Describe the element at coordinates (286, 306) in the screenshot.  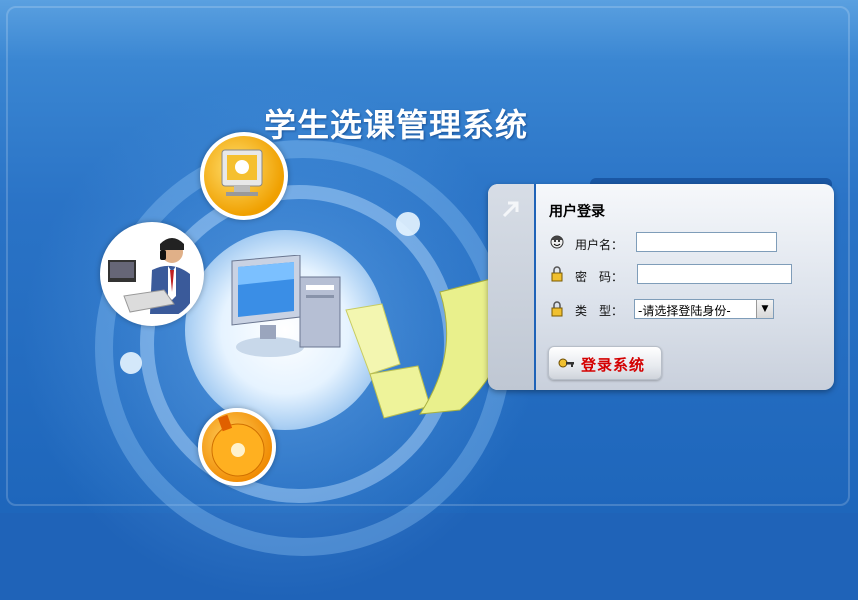
I see `desktop-computer-illustration-icon` at that location.